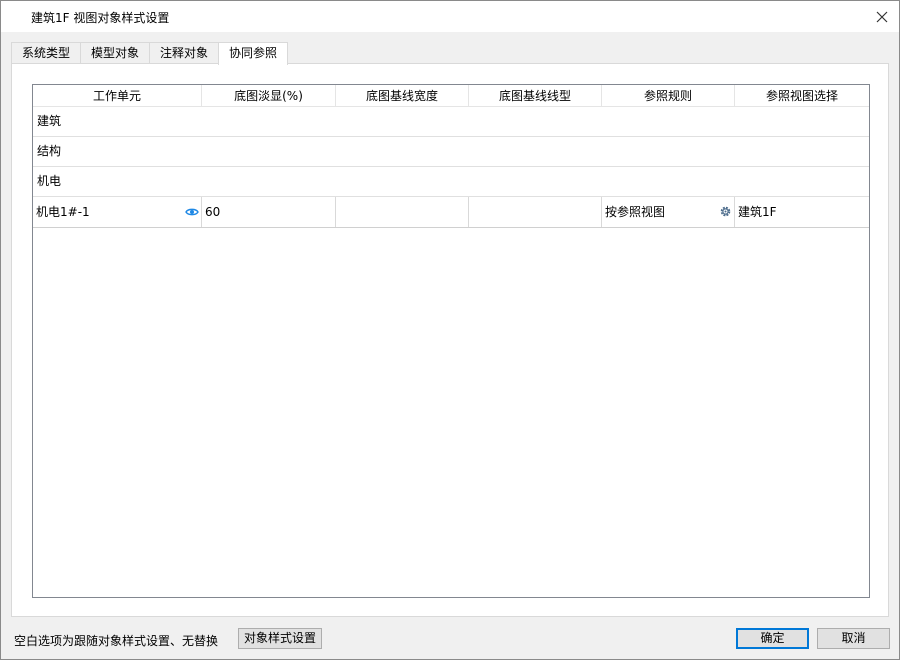 Image resolution: width=900 pixels, height=660 pixels. What do you see at coordinates (853, 638) in the screenshot?
I see `cancel-button: 取消` at bounding box center [853, 638].